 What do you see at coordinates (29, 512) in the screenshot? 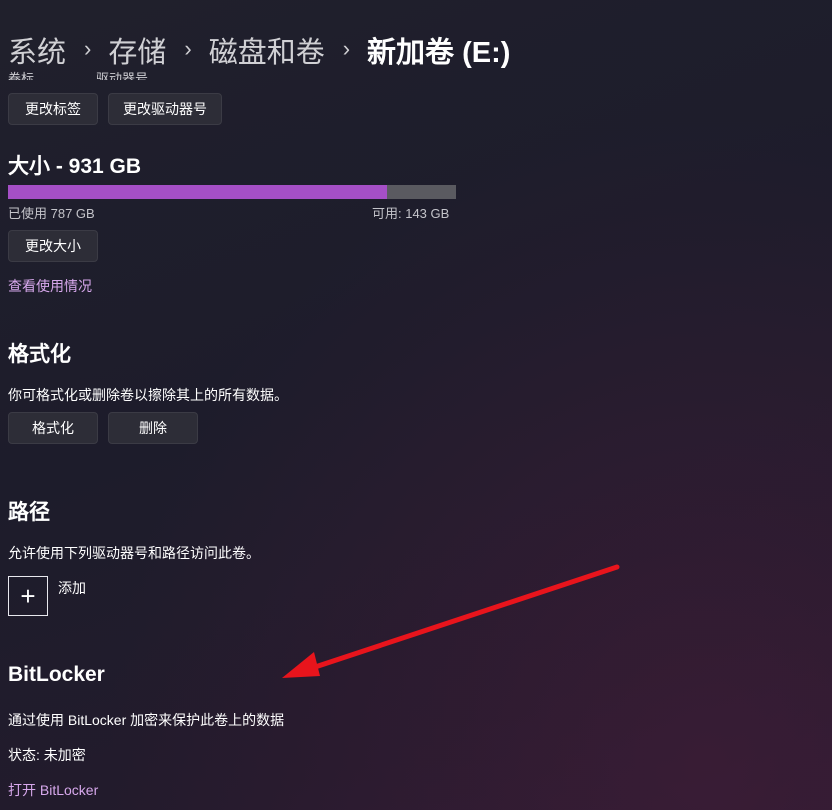
I see `paths-title: 路径` at bounding box center [29, 512].